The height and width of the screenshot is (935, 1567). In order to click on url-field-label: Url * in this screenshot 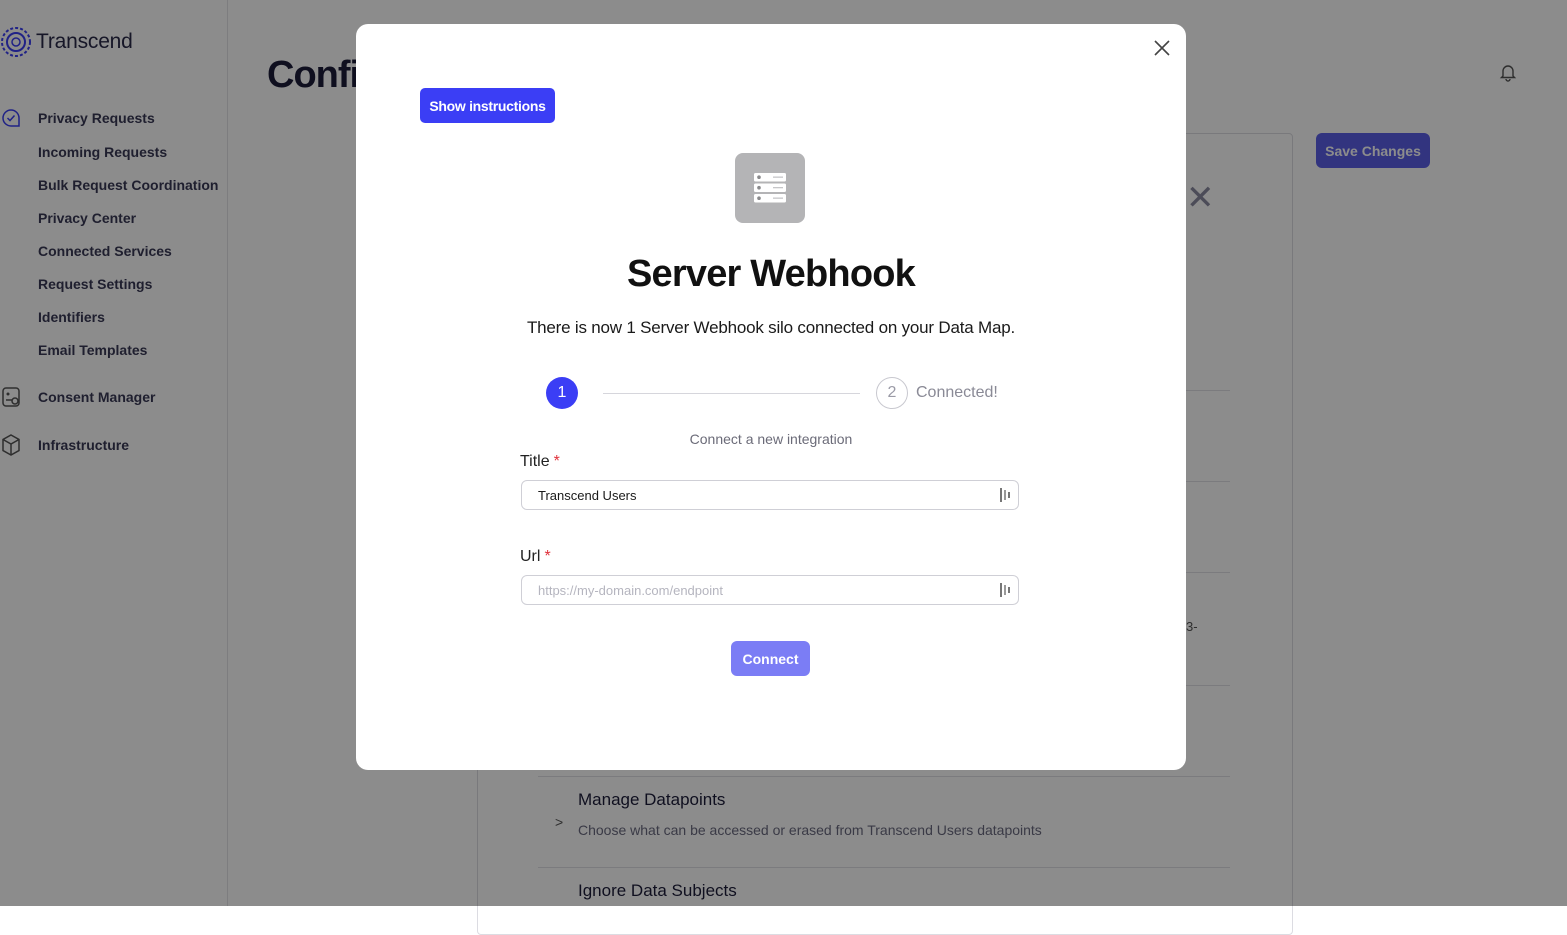, I will do `click(535, 557)`.